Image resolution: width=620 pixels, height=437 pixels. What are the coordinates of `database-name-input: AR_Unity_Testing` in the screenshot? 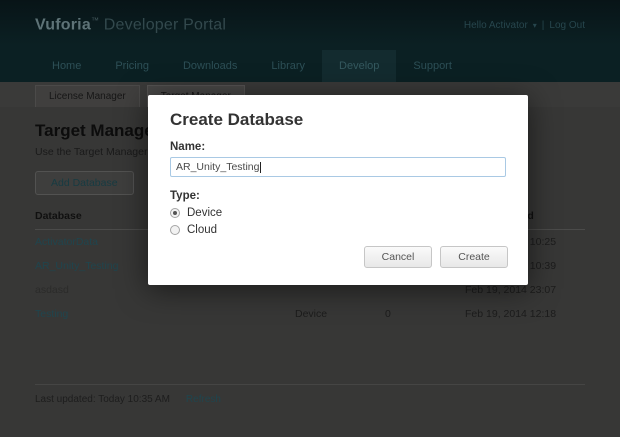 It's located at (338, 167).